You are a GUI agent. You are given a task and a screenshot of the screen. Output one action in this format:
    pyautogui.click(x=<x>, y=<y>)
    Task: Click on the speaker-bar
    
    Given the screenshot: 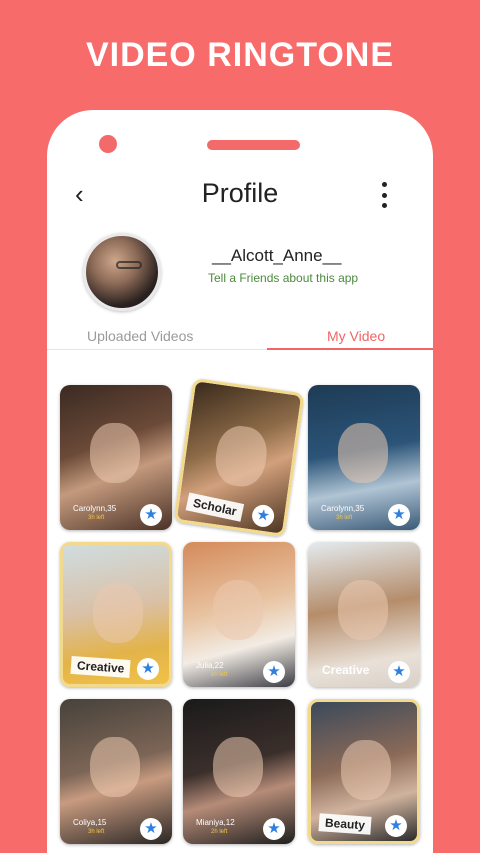 What is the action you would take?
    pyautogui.click(x=253, y=145)
    